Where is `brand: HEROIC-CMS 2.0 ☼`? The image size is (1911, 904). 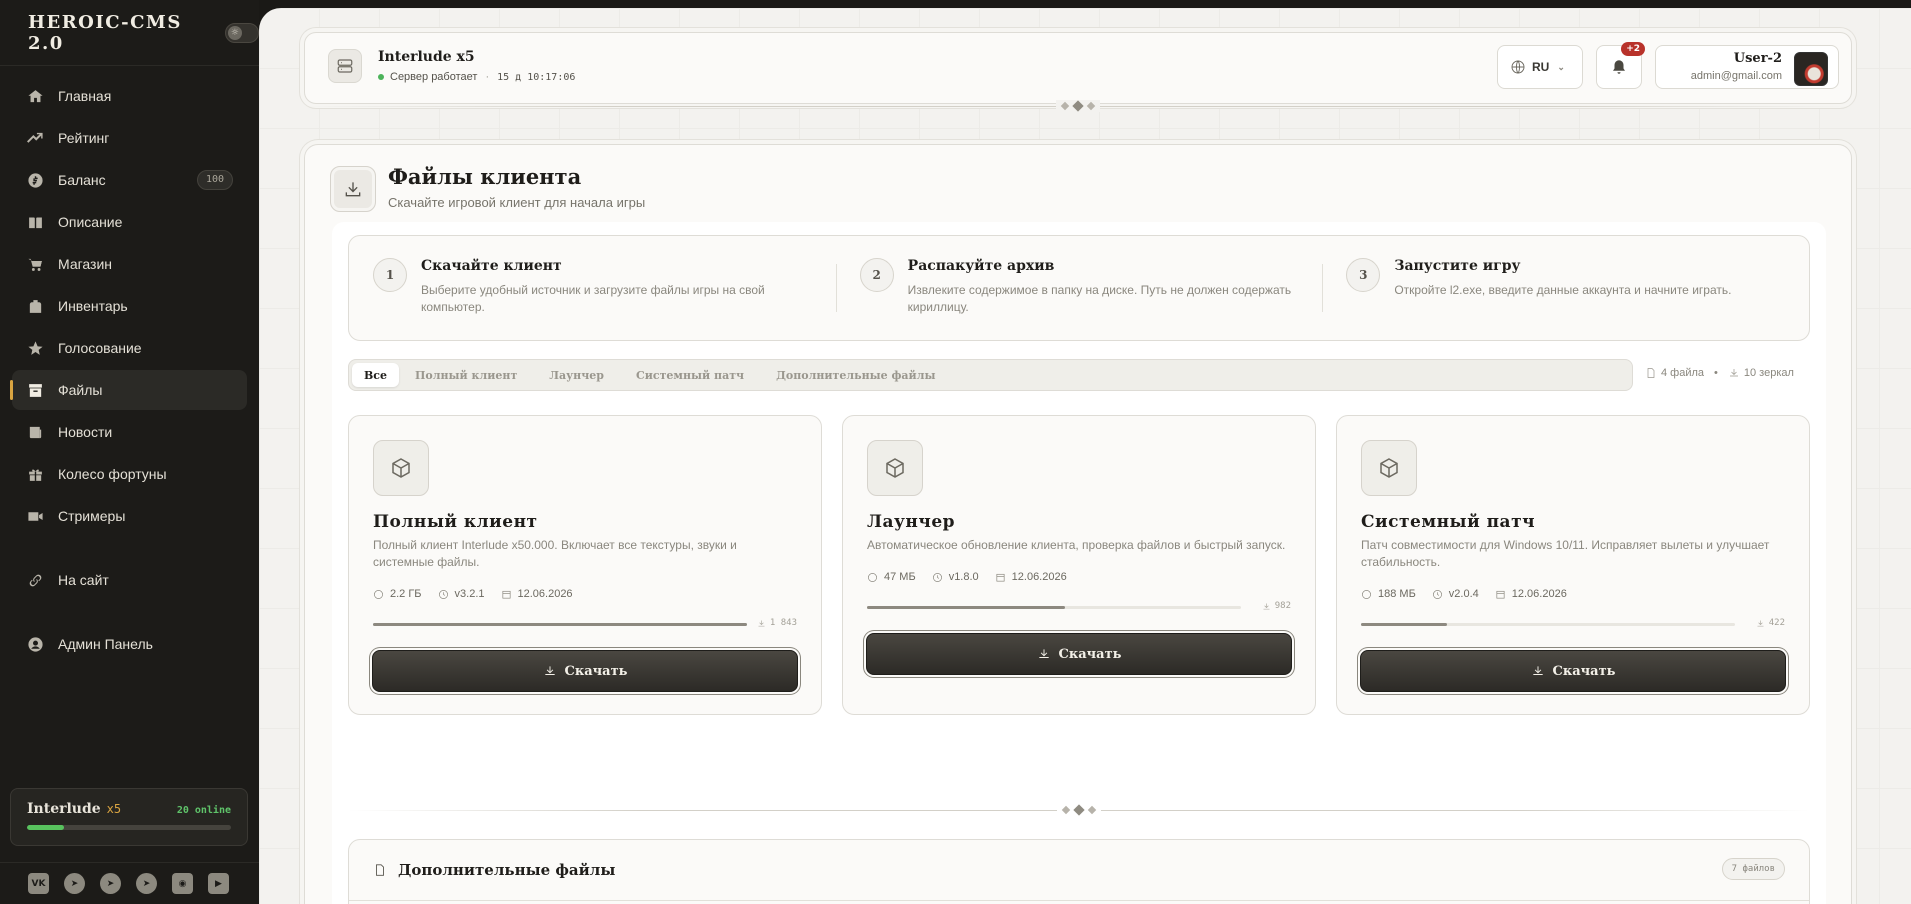 brand: HEROIC-CMS 2.0 ☼ is located at coordinates (129, 33).